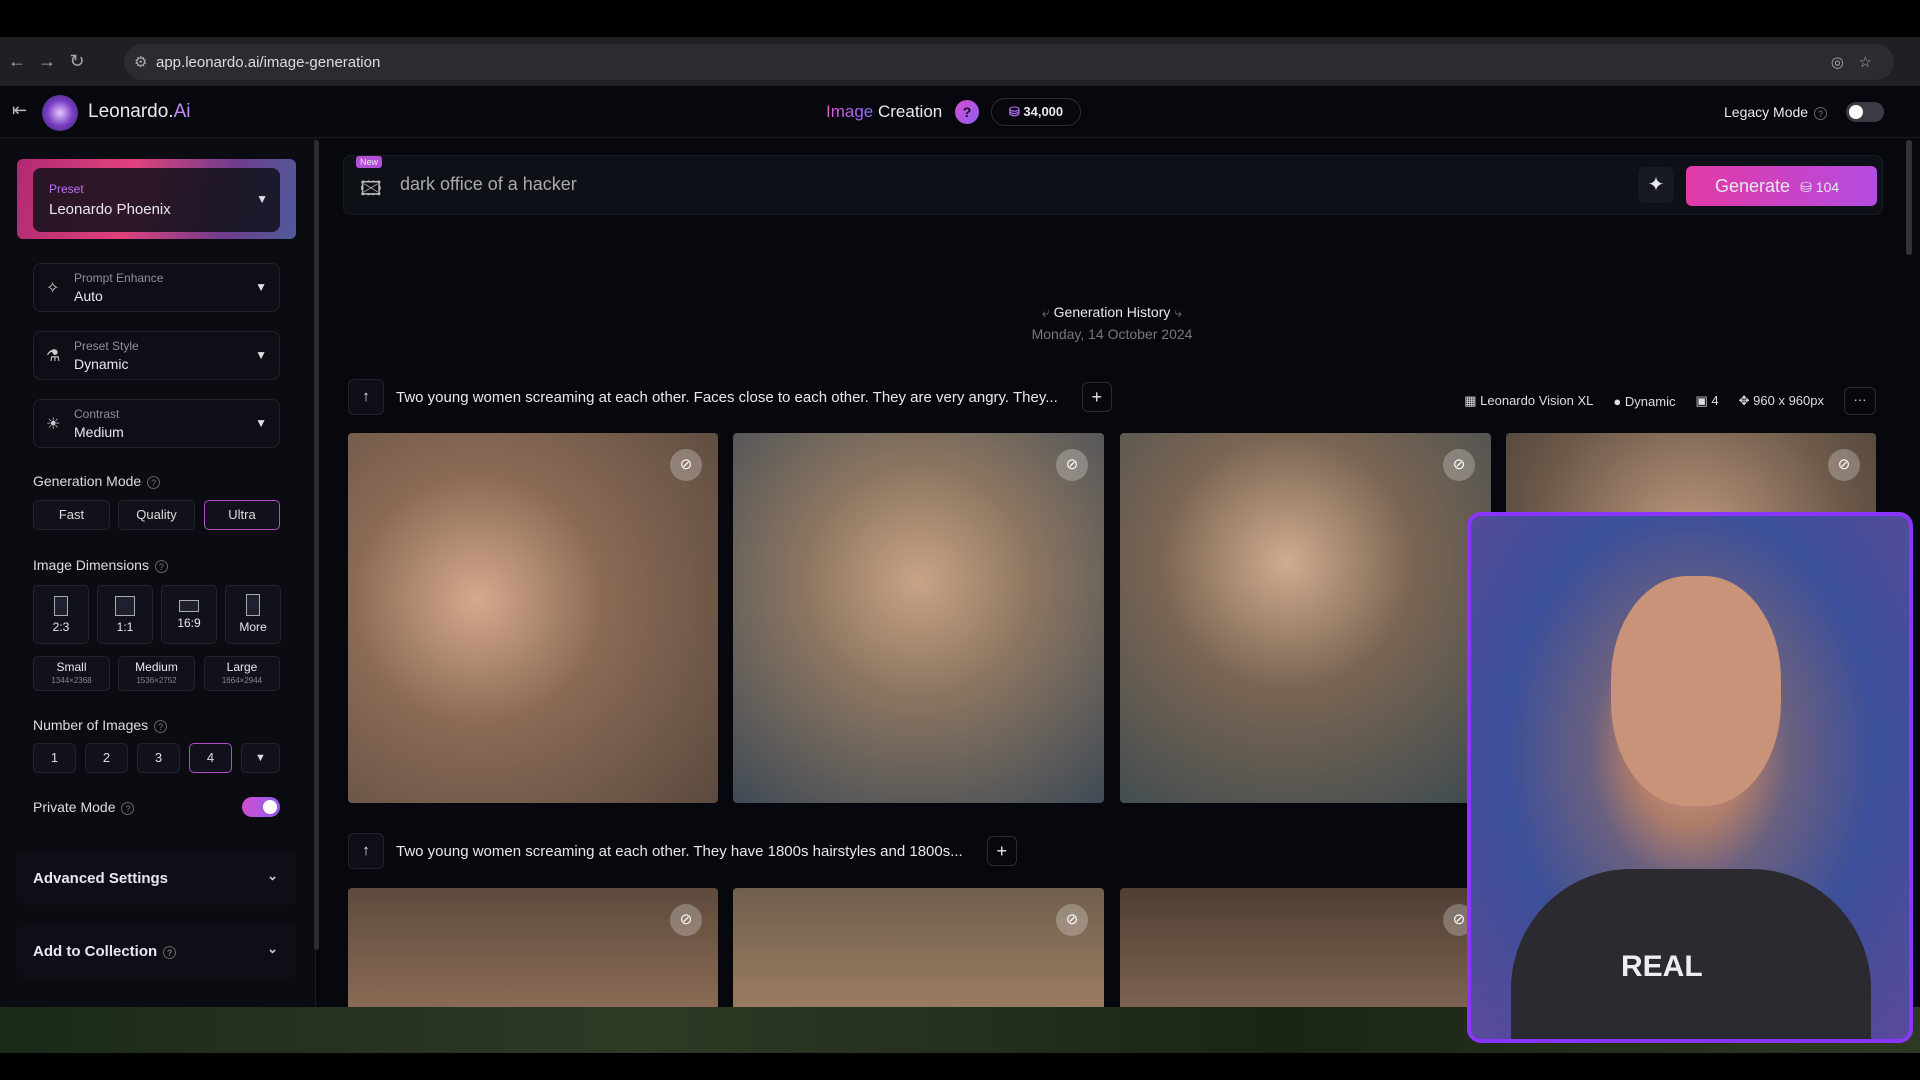 The width and height of the screenshot is (1920, 1080). I want to click on mode-ultra-button: Ultra, so click(242, 515).